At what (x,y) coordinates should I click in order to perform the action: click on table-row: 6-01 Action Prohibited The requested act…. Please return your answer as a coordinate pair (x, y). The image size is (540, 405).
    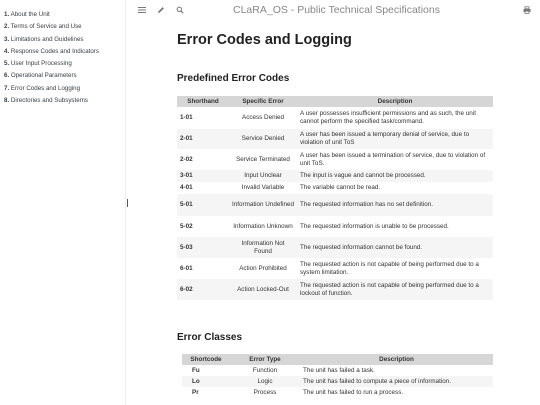
    Looking at the image, I should click on (335, 268).